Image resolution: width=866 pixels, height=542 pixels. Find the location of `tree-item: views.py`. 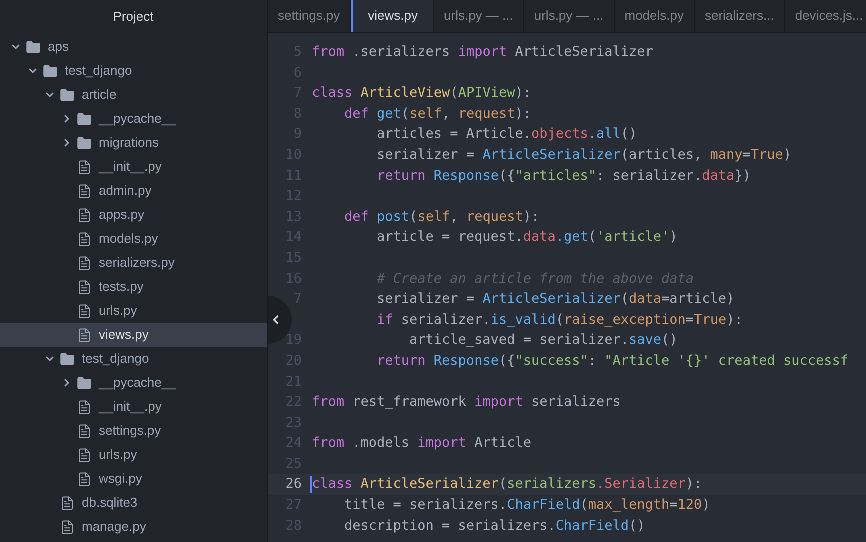

tree-item: views.py is located at coordinates (133, 335).